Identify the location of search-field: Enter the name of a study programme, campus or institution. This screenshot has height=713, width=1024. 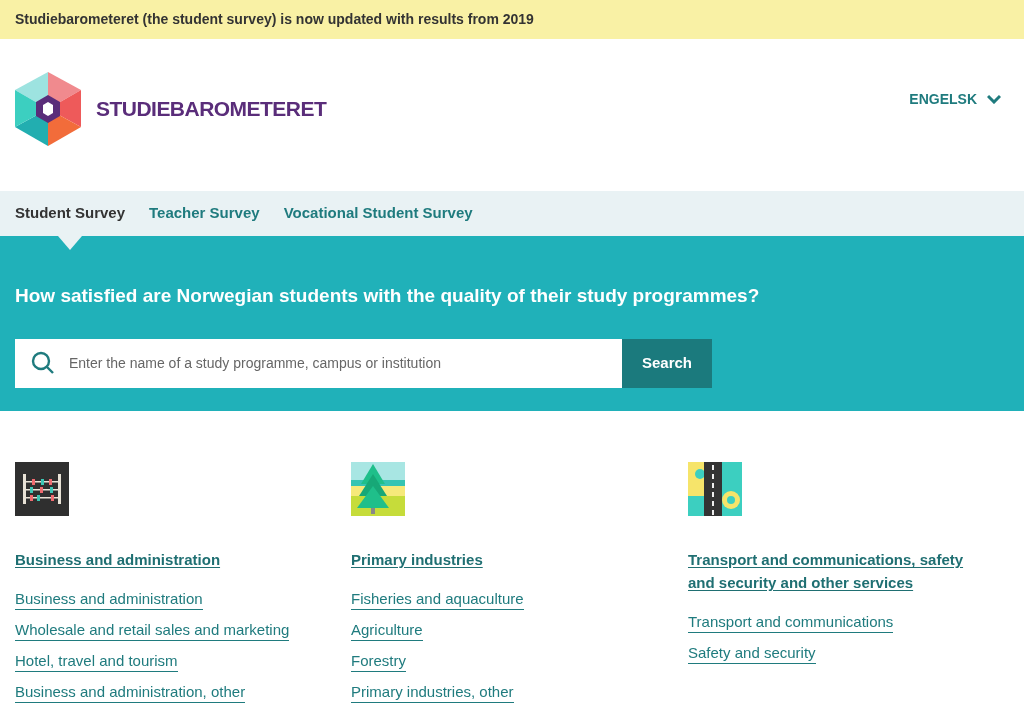
(318, 363).